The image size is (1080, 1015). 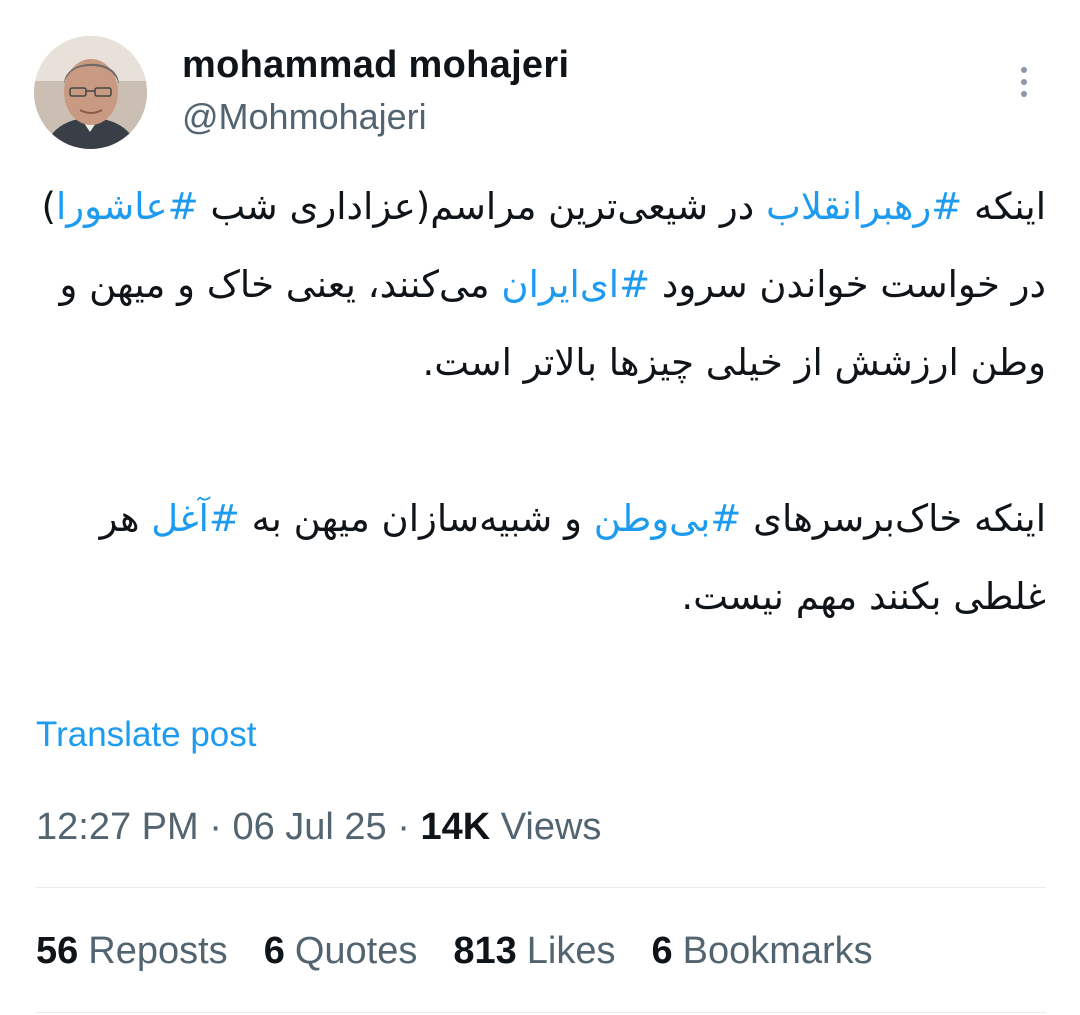 What do you see at coordinates (893, 518) in the screenshot?
I see `tweet-text-segment: اینکه خاک‌برسرهای` at bounding box center [893, 518].